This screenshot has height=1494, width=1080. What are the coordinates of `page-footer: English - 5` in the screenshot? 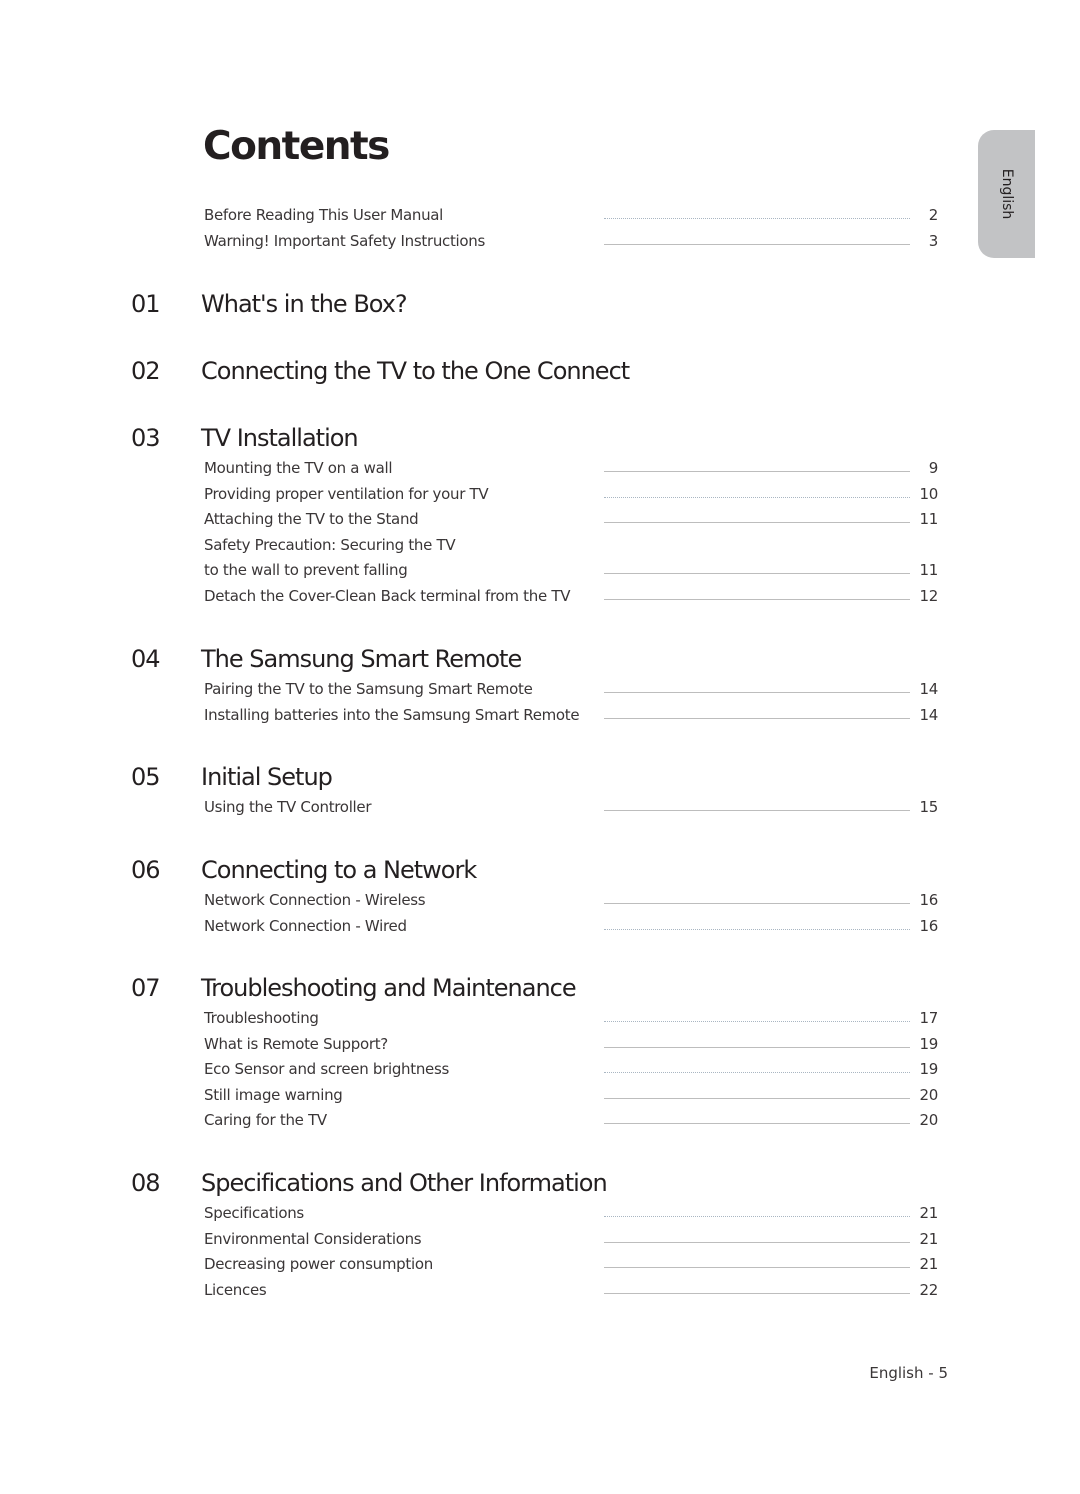 It's located at (908, 1373).